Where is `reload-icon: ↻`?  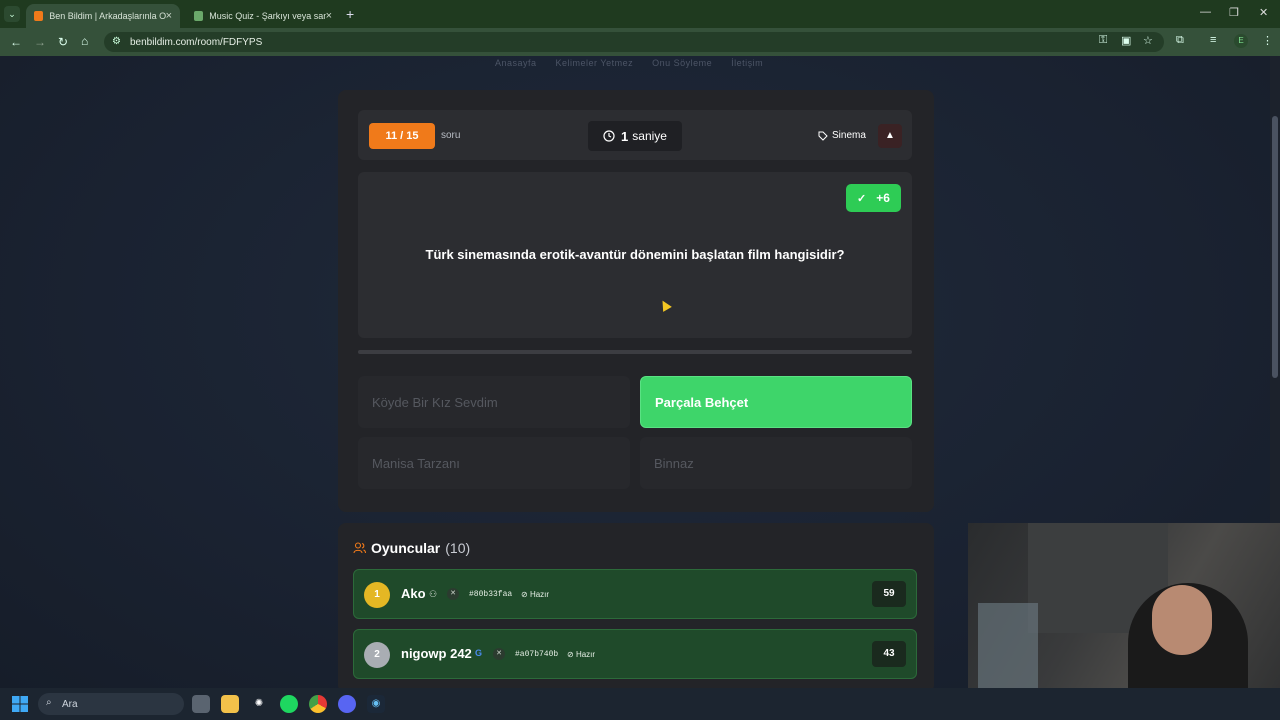 reload-icon: ↻ is located at coordinates (63, 42).